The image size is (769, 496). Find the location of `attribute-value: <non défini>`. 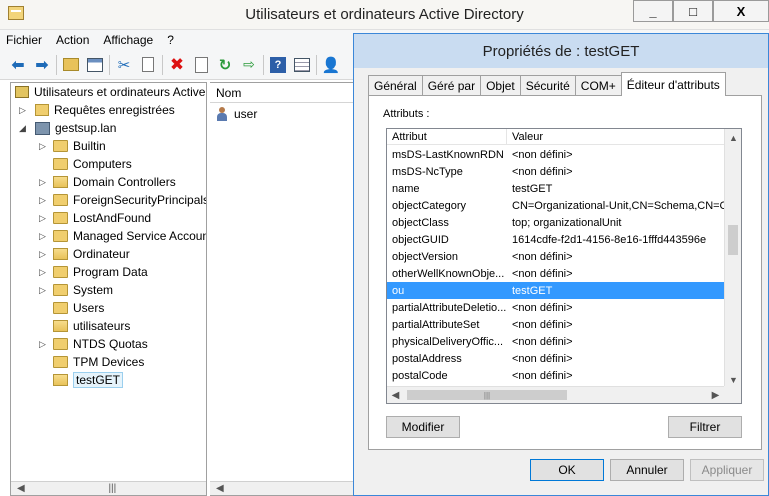

attribute-value: <non défini> is located at coordinates (542, 358).